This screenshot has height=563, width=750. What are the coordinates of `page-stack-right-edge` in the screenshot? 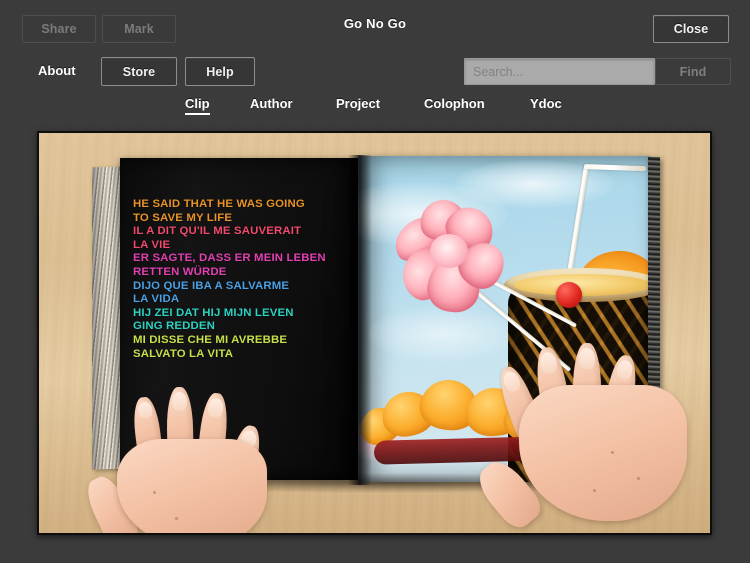 It's located at (654, 318).